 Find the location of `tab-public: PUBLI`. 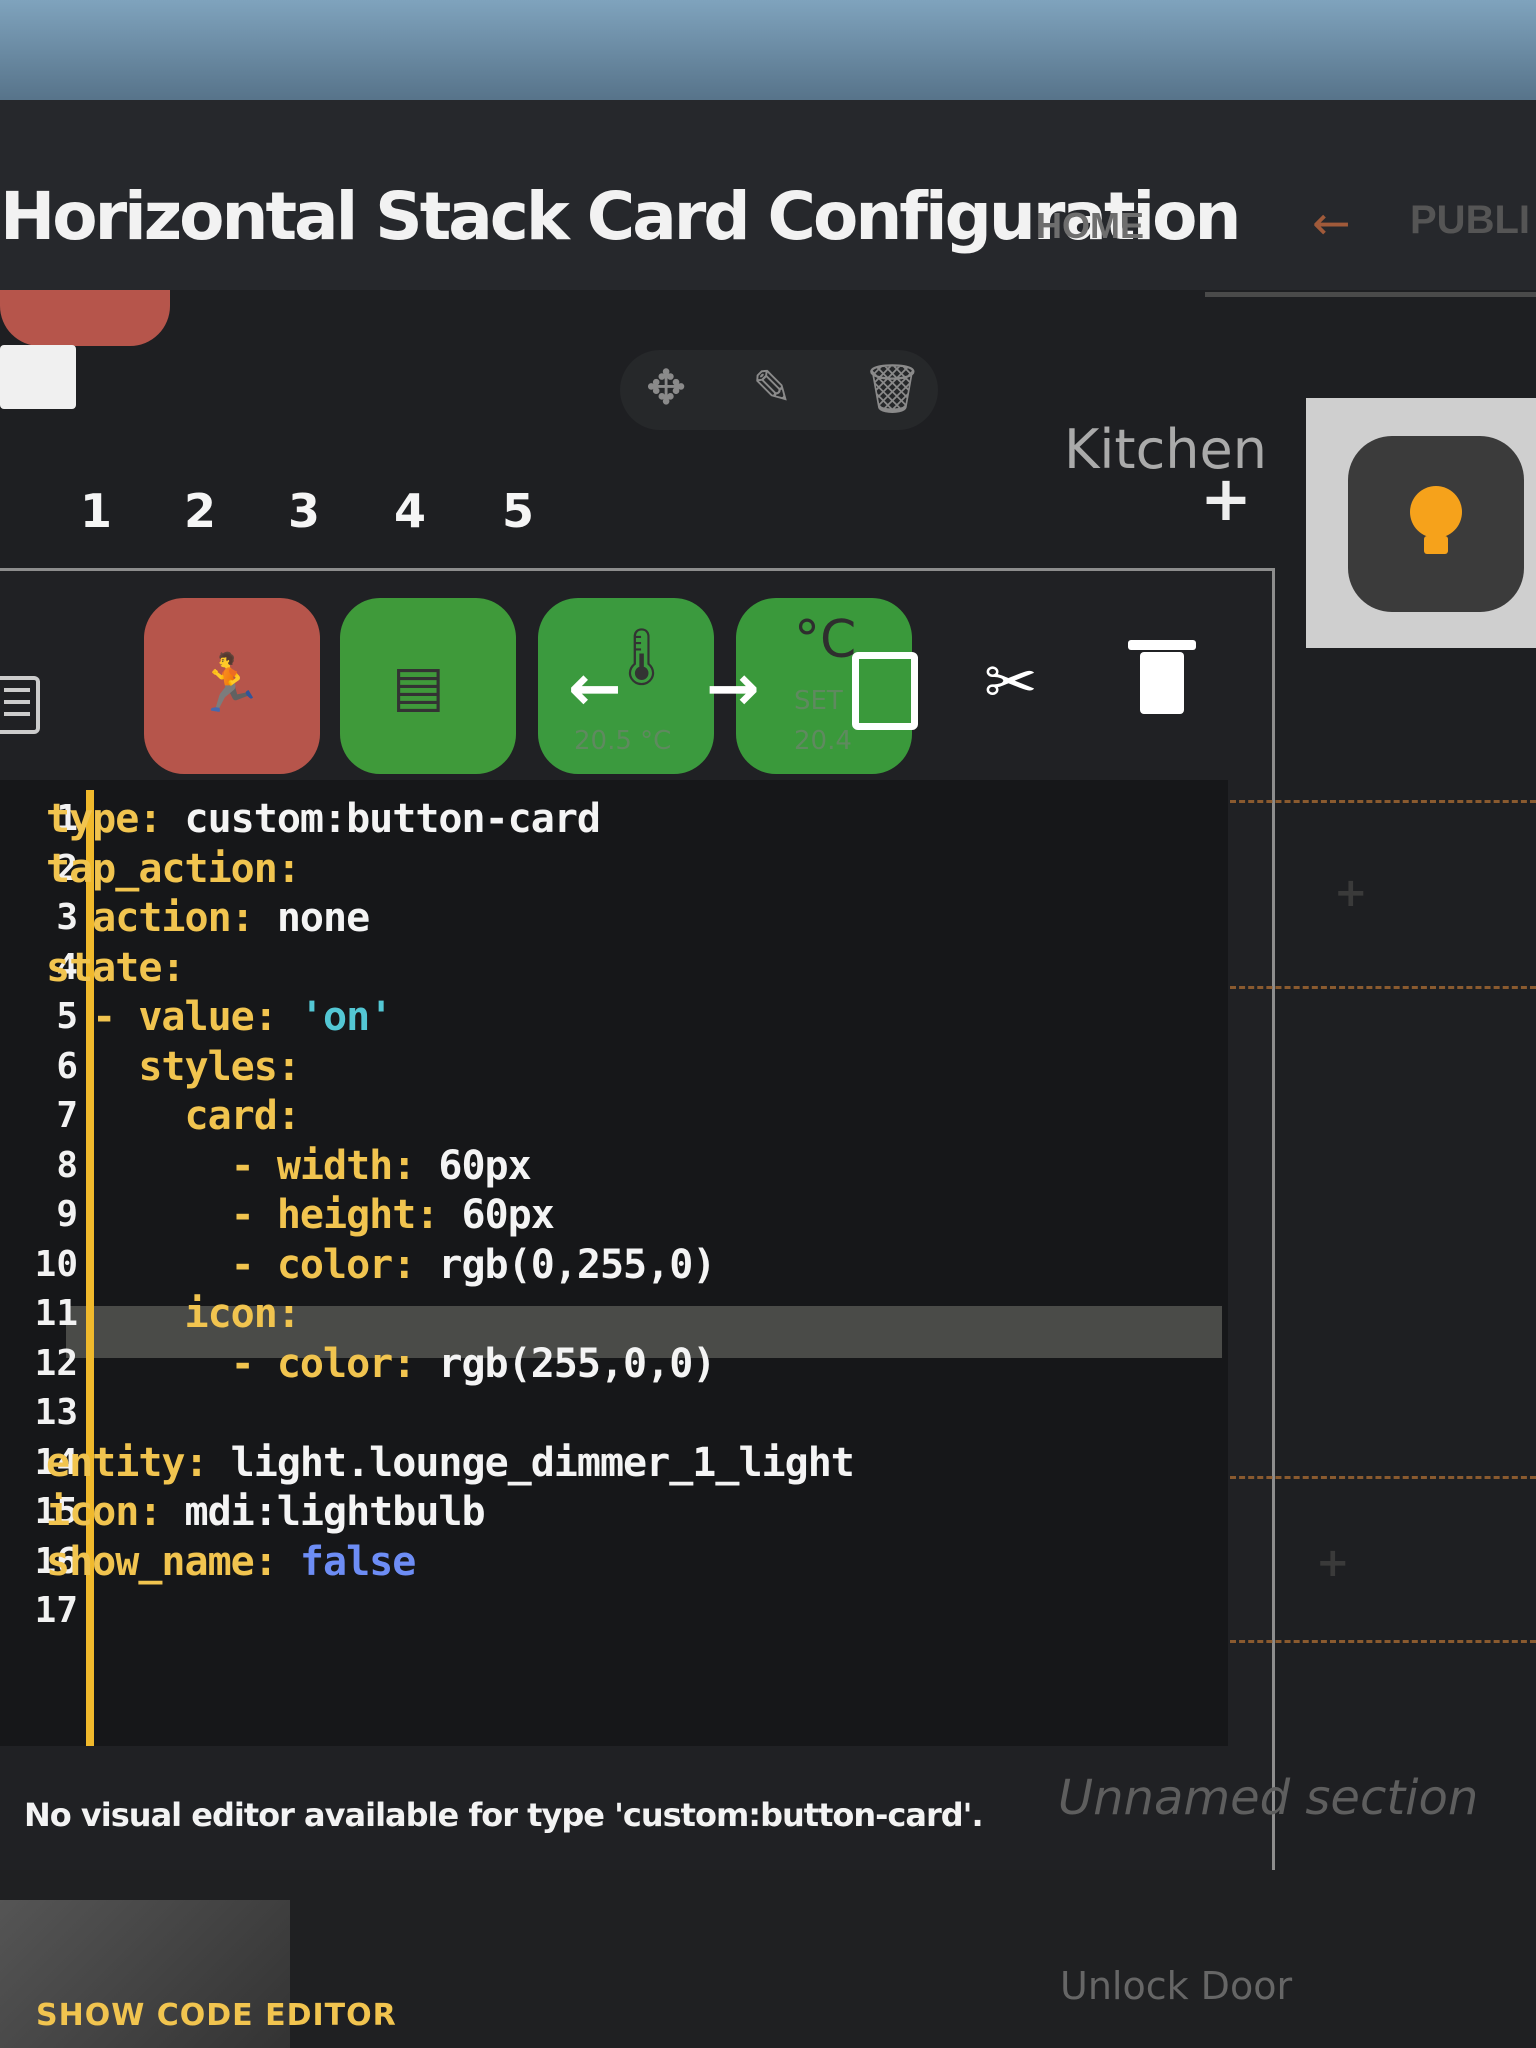

tab-public: PUBLI is located at coordinates (1470, 220).